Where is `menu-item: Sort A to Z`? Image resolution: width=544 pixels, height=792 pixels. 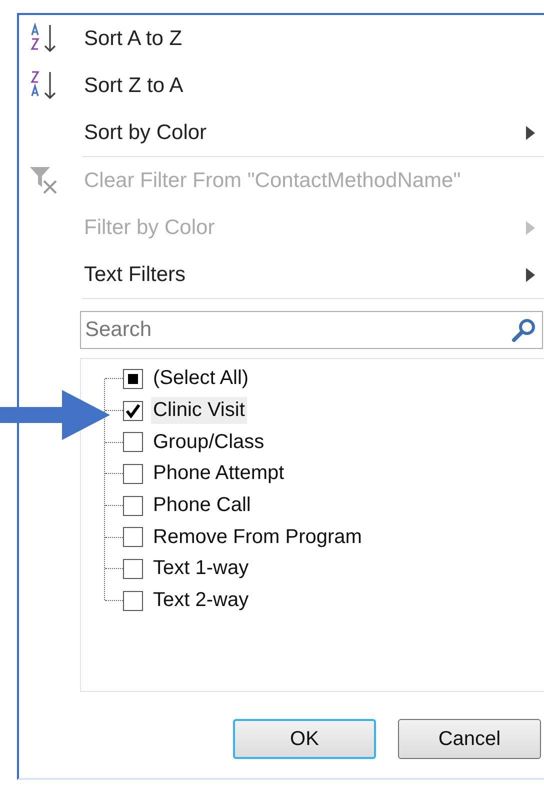
menu-item: Sort A to Z is located at coordinates (280, 38).